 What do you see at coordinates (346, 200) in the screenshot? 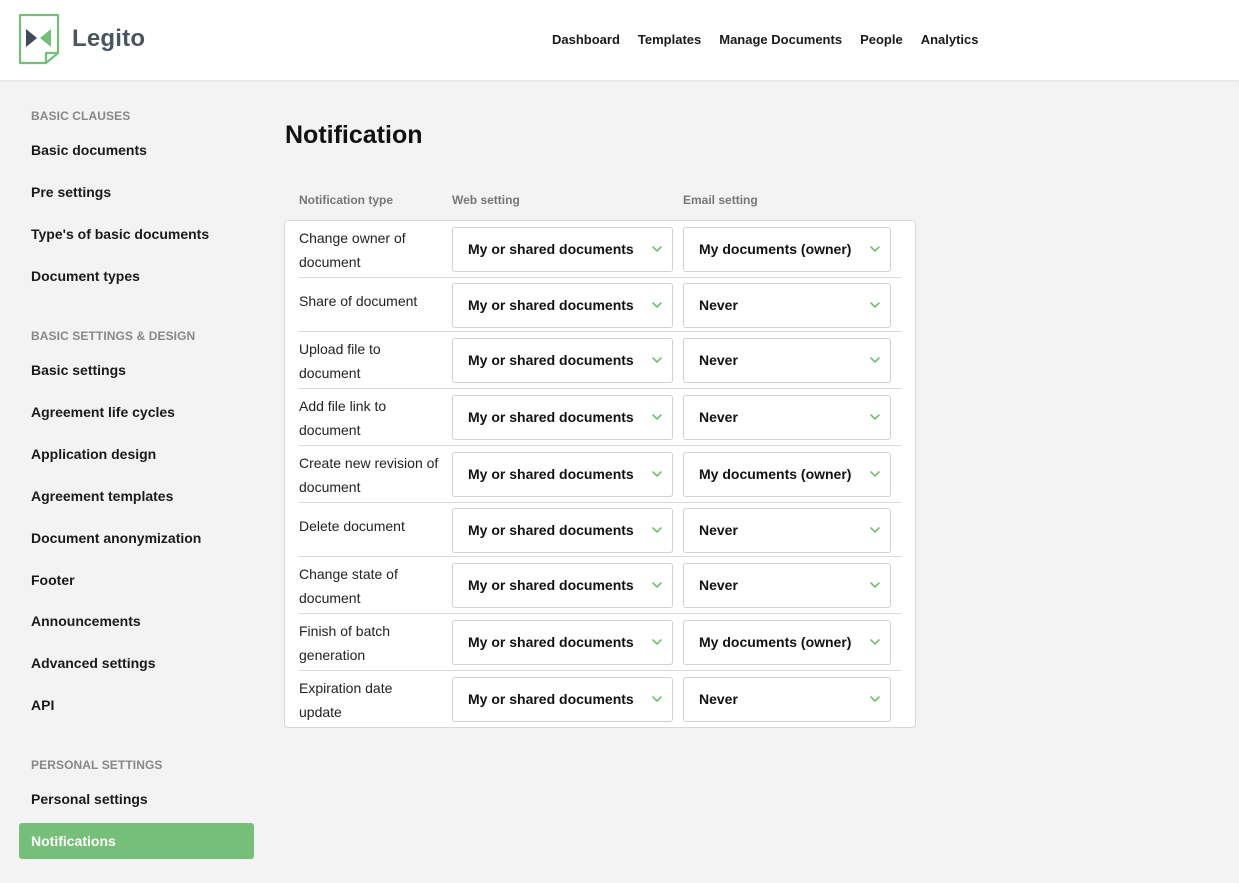
I see `column-header-notification-type: Notification type` at bounding box center [346, 200].